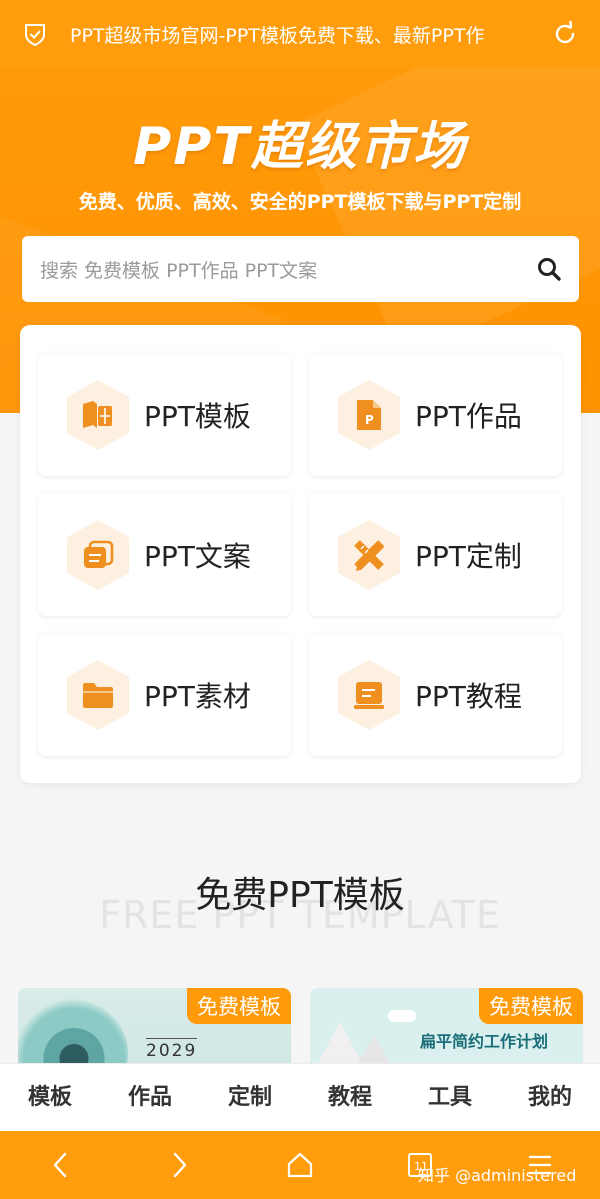 The image size is (600, 1199). I want to click on category-label: PPT文案, so click(197, 556).